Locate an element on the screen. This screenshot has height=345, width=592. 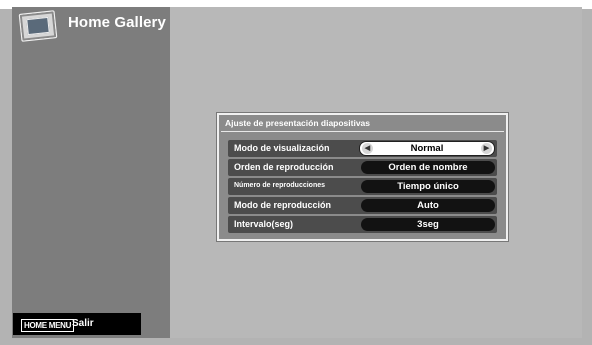
arrow-left-icon: ◀ is located at coordinates (367, 148).